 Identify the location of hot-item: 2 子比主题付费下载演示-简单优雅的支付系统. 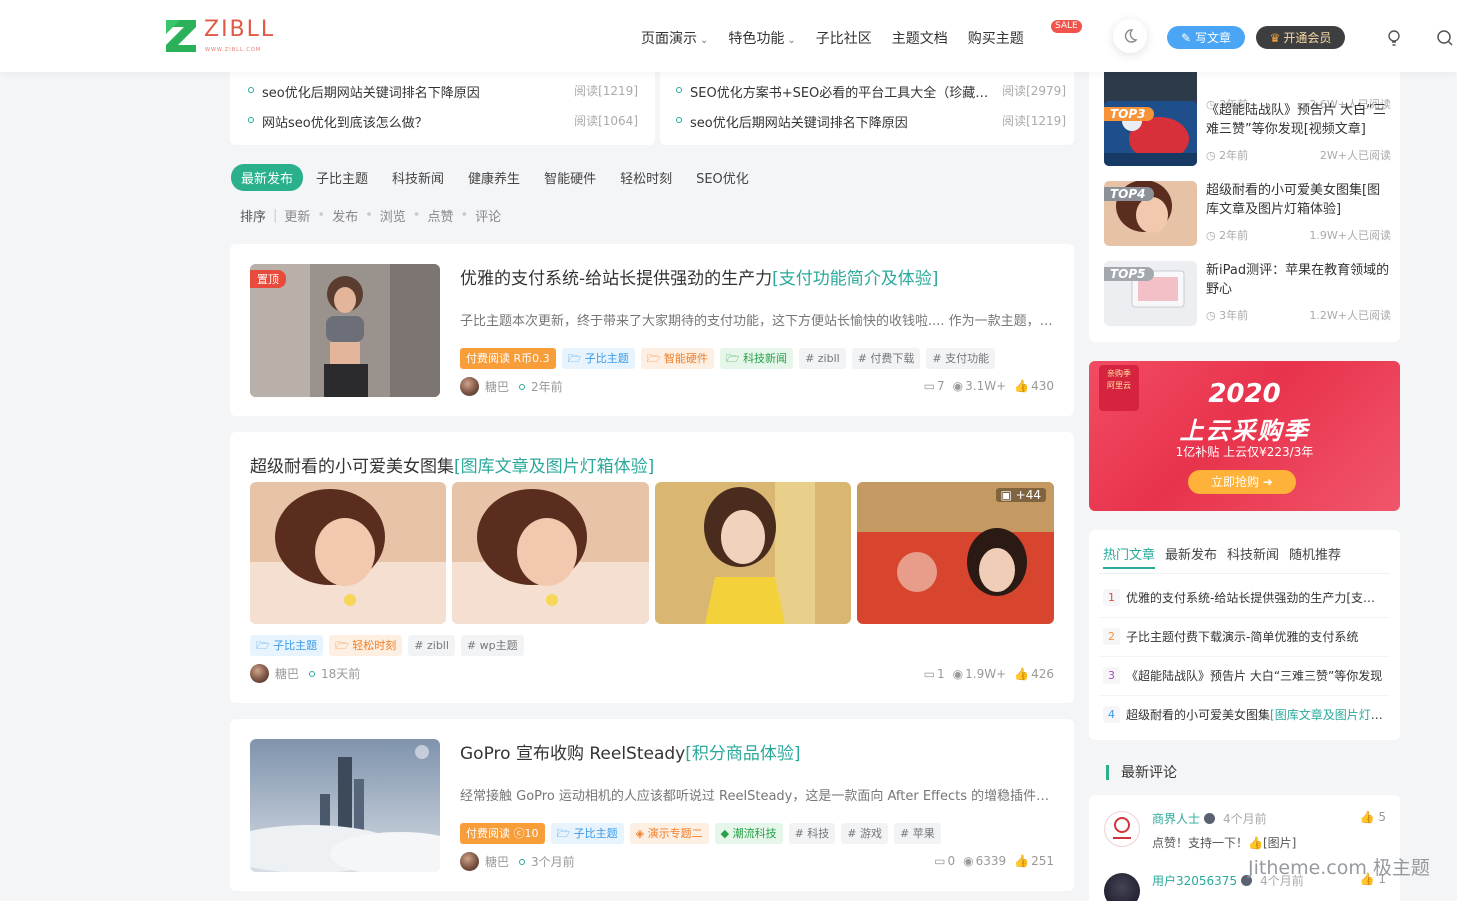
(1244, 636).